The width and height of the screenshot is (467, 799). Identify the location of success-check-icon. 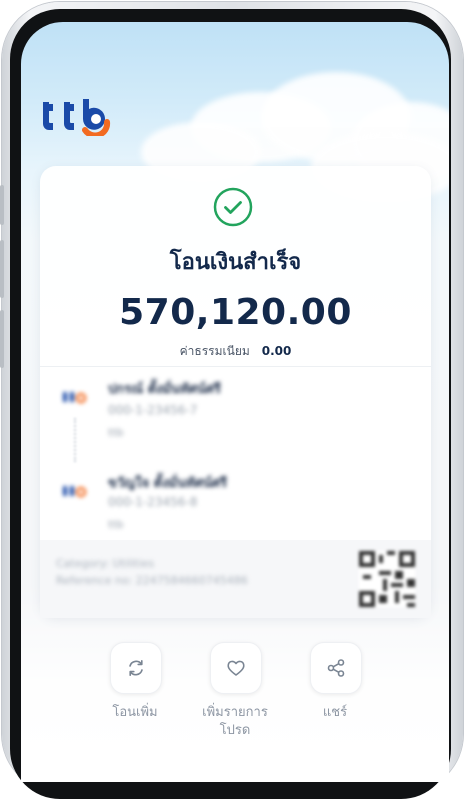
(233, 207).